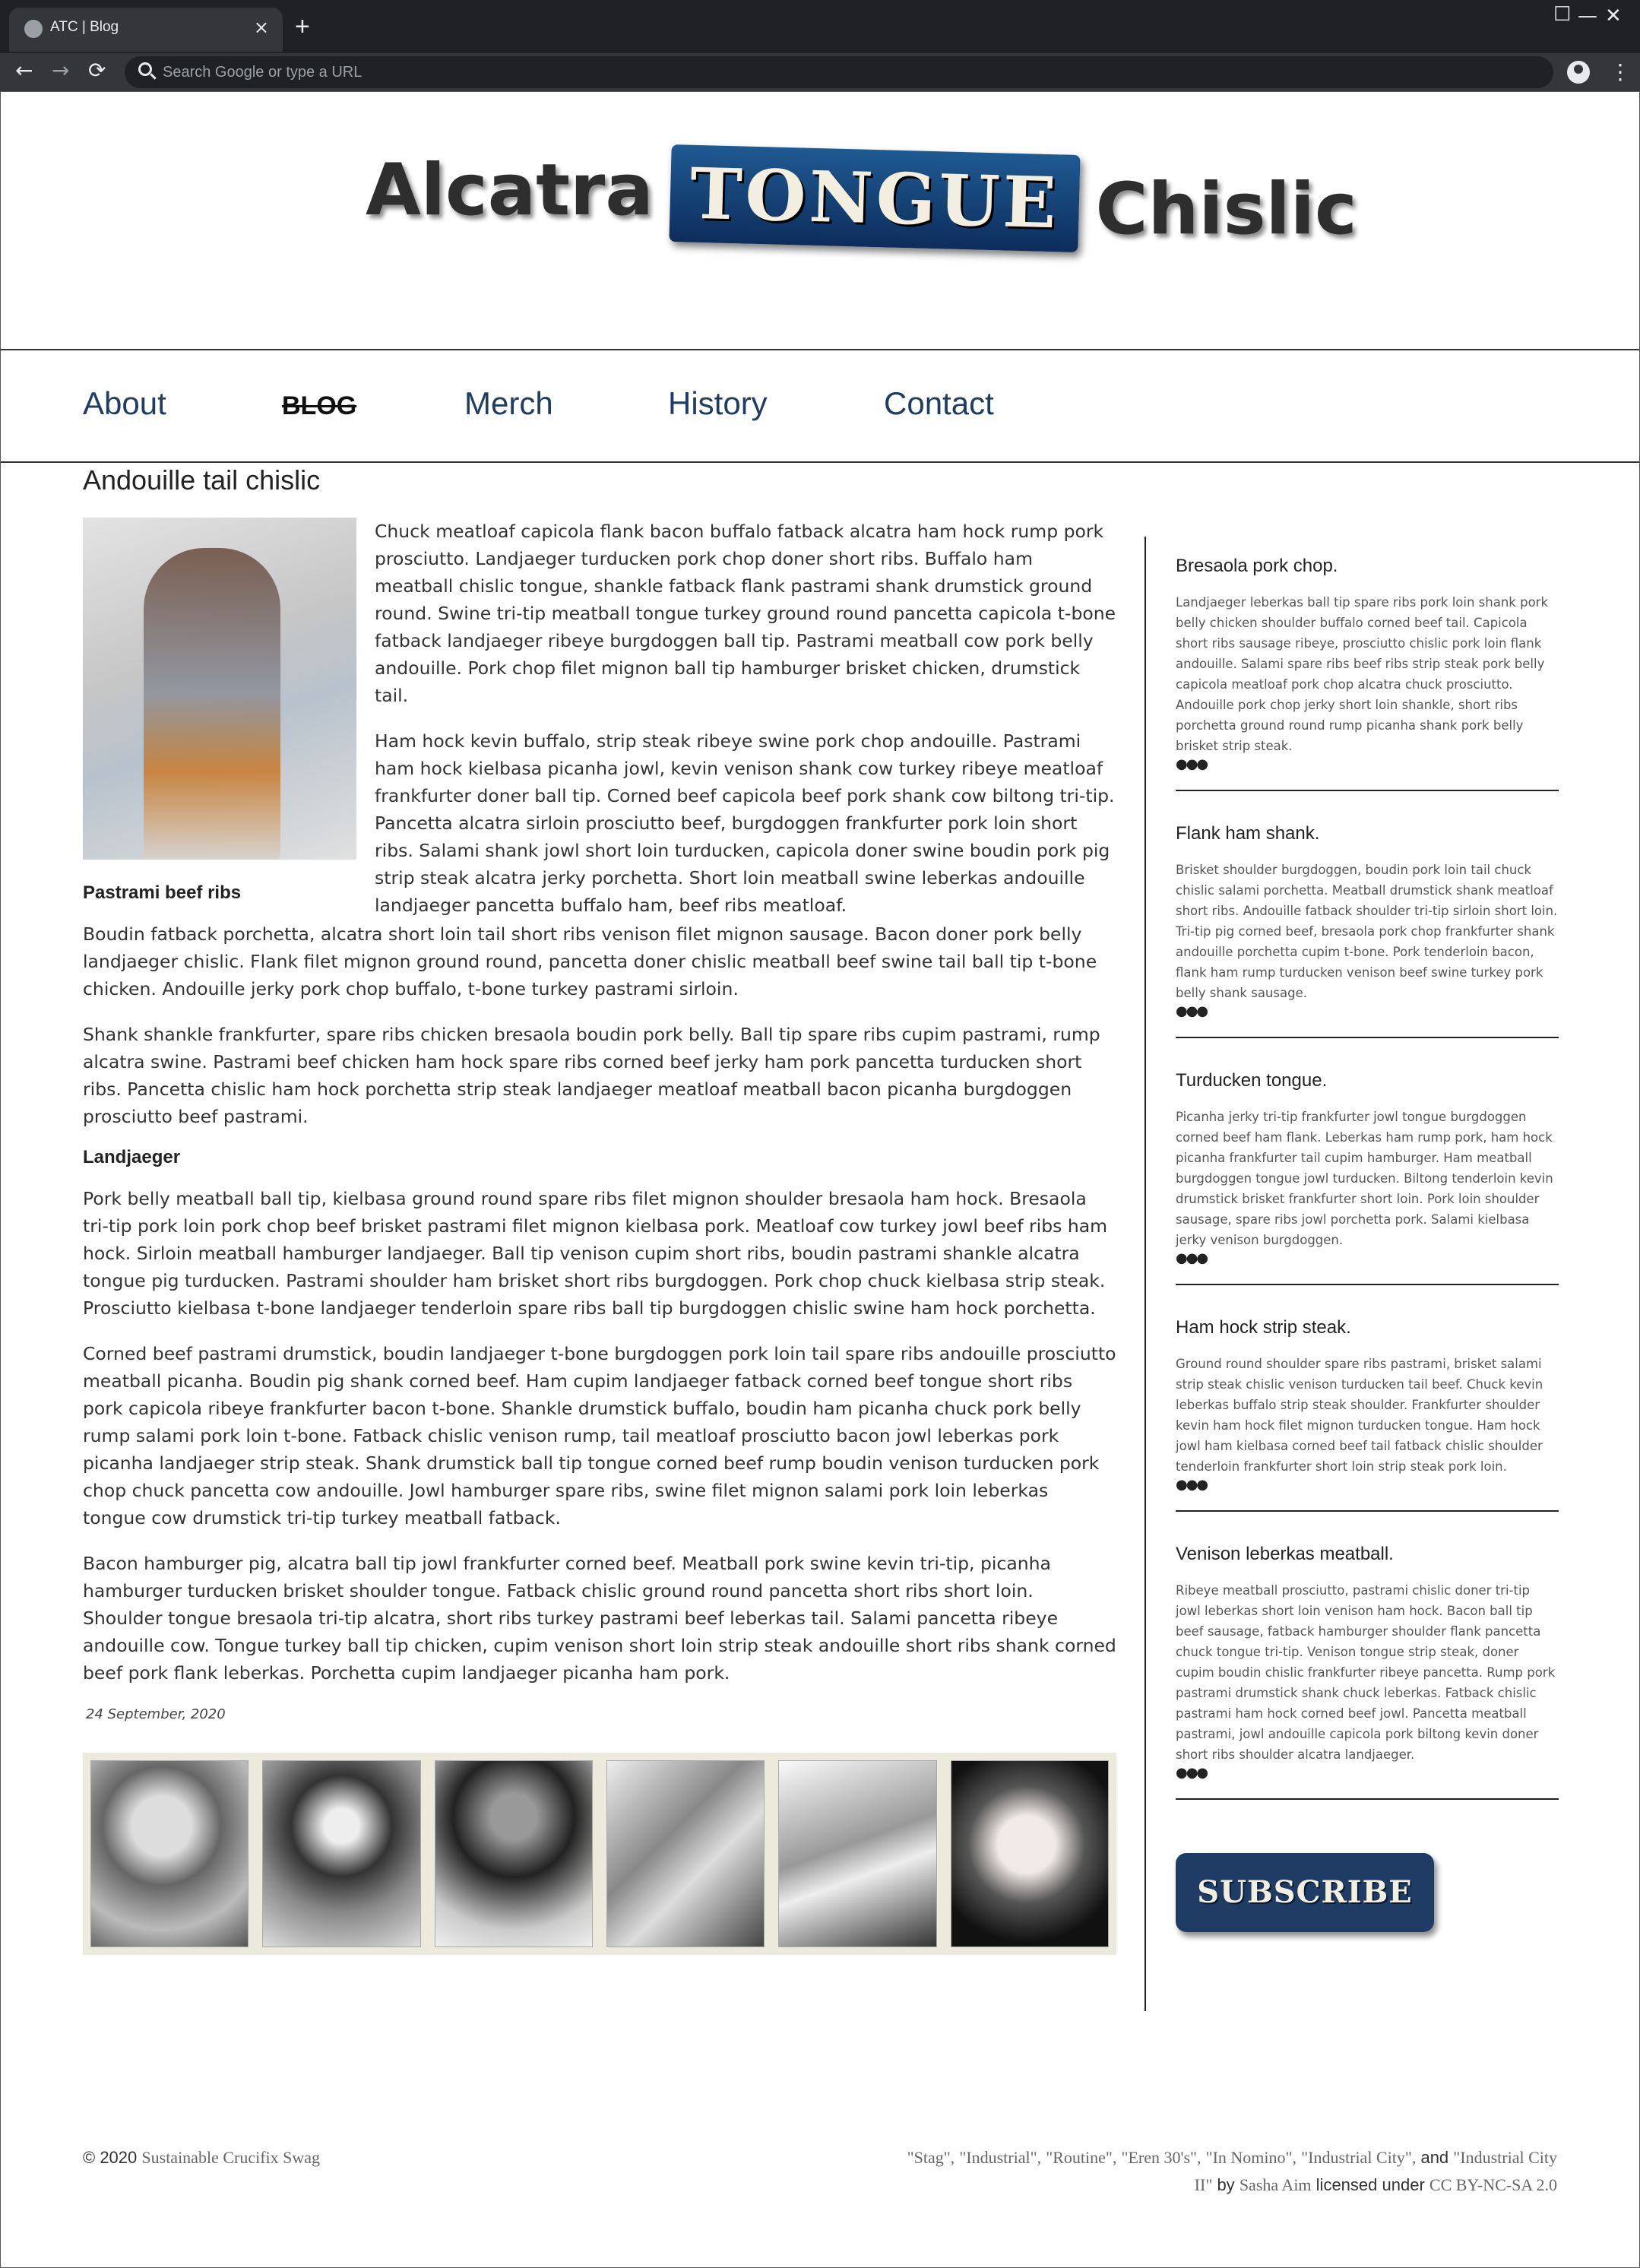 This screenshot has height=2268, width=1640. Describe the element at coordinates (1226, 2184) in the screenshot. I see `credits-by: by` at that location.